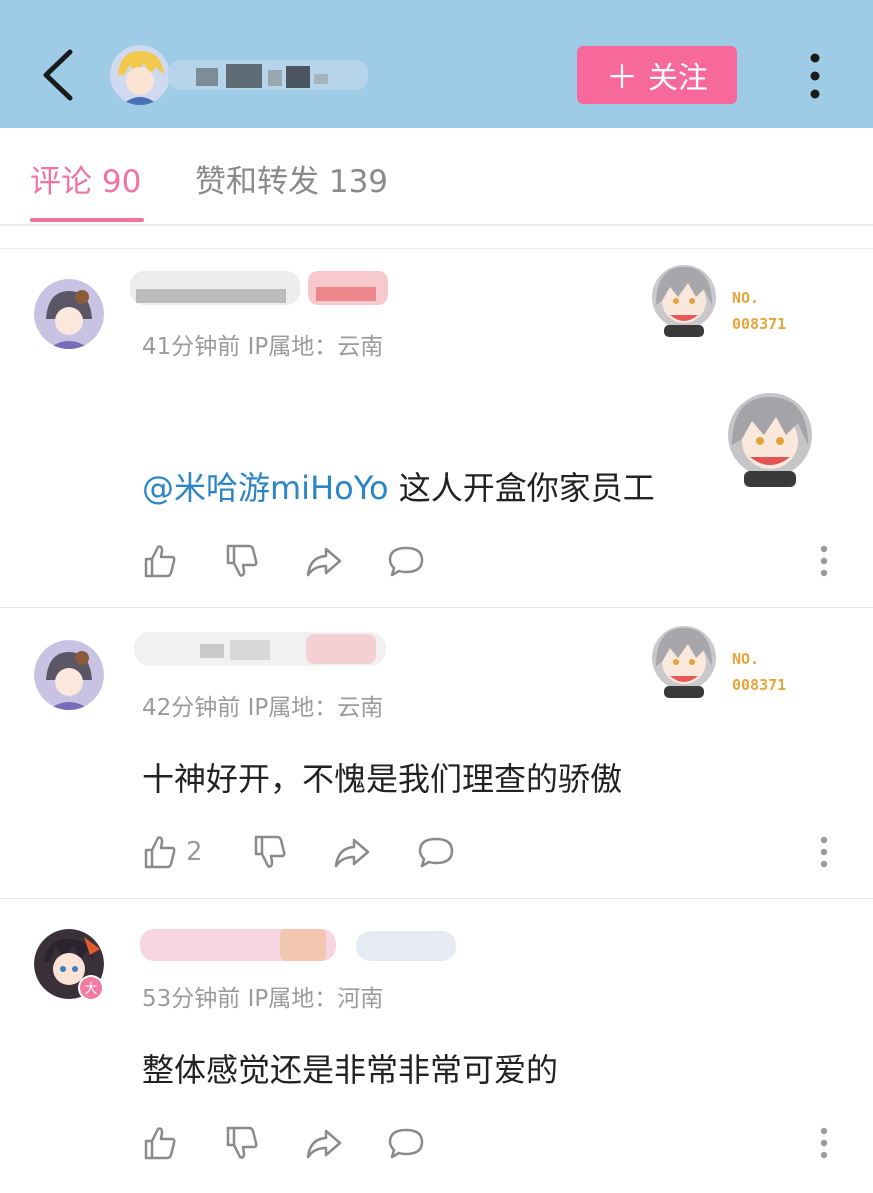 The image size is (873, 1193). Describe the element at coordinates (60, 75) in the screenshot. I see `back-arrow-icon` at that location.